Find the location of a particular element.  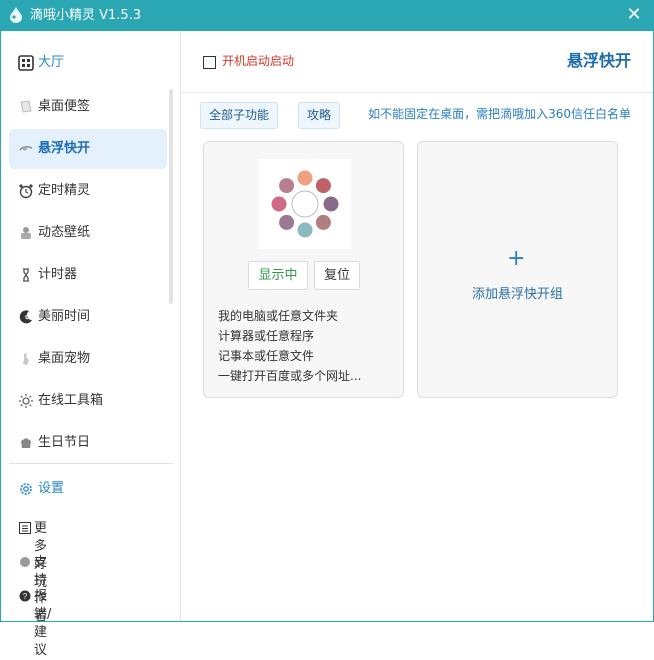

preview-image is located at coordinates (305, 204).